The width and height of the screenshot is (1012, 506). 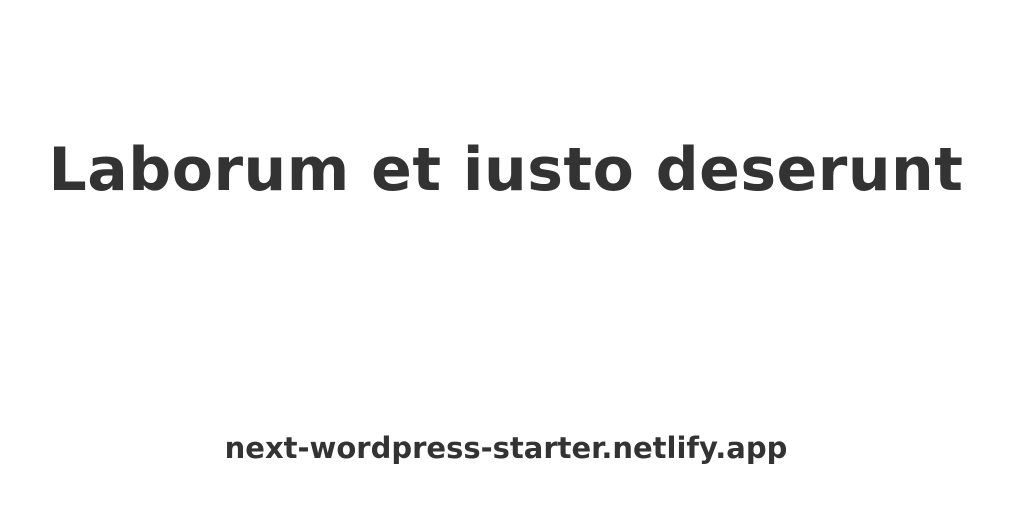 I want to click on site-url: next-wordpress-starter.netlify.app, so click(x=506, y=448).